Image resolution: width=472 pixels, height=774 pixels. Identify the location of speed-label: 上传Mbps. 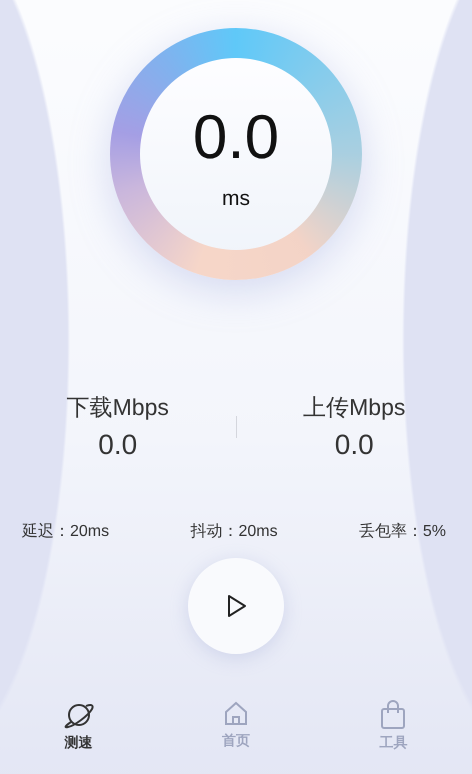
(354, 407).